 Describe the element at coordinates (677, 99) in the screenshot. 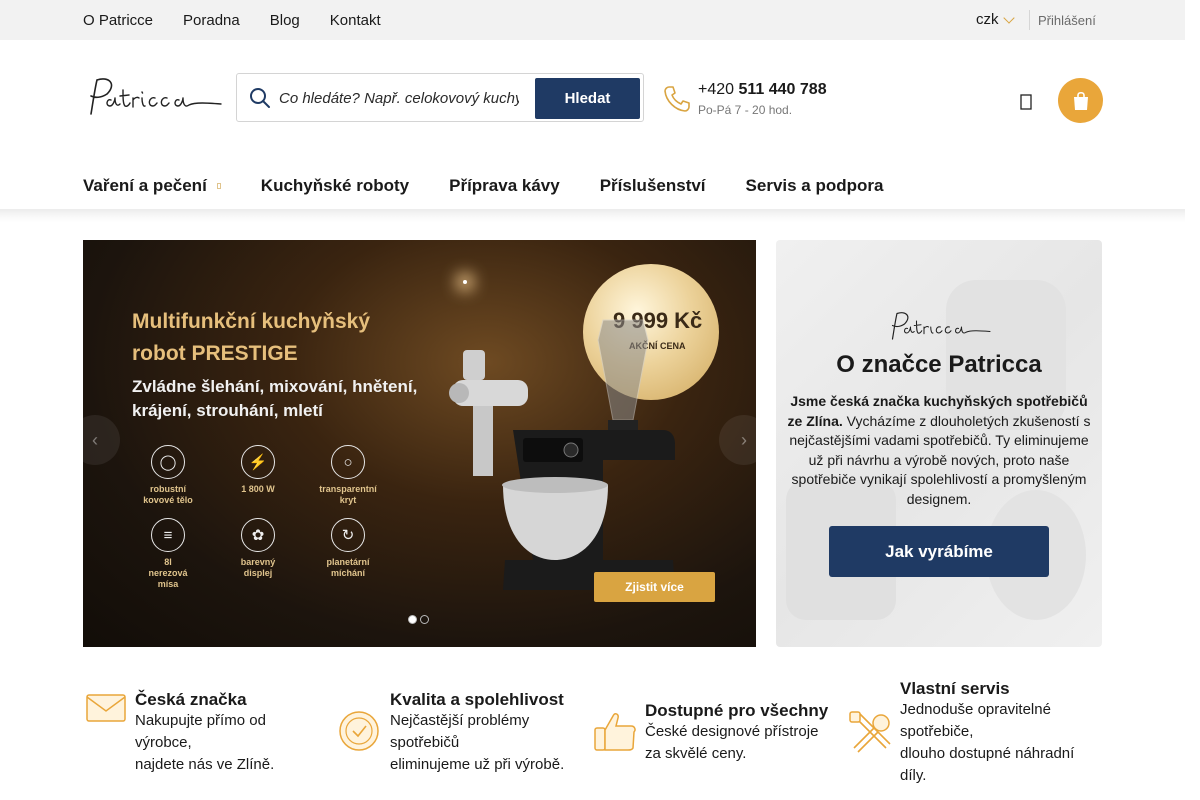

I see `phone-icon` at that location.